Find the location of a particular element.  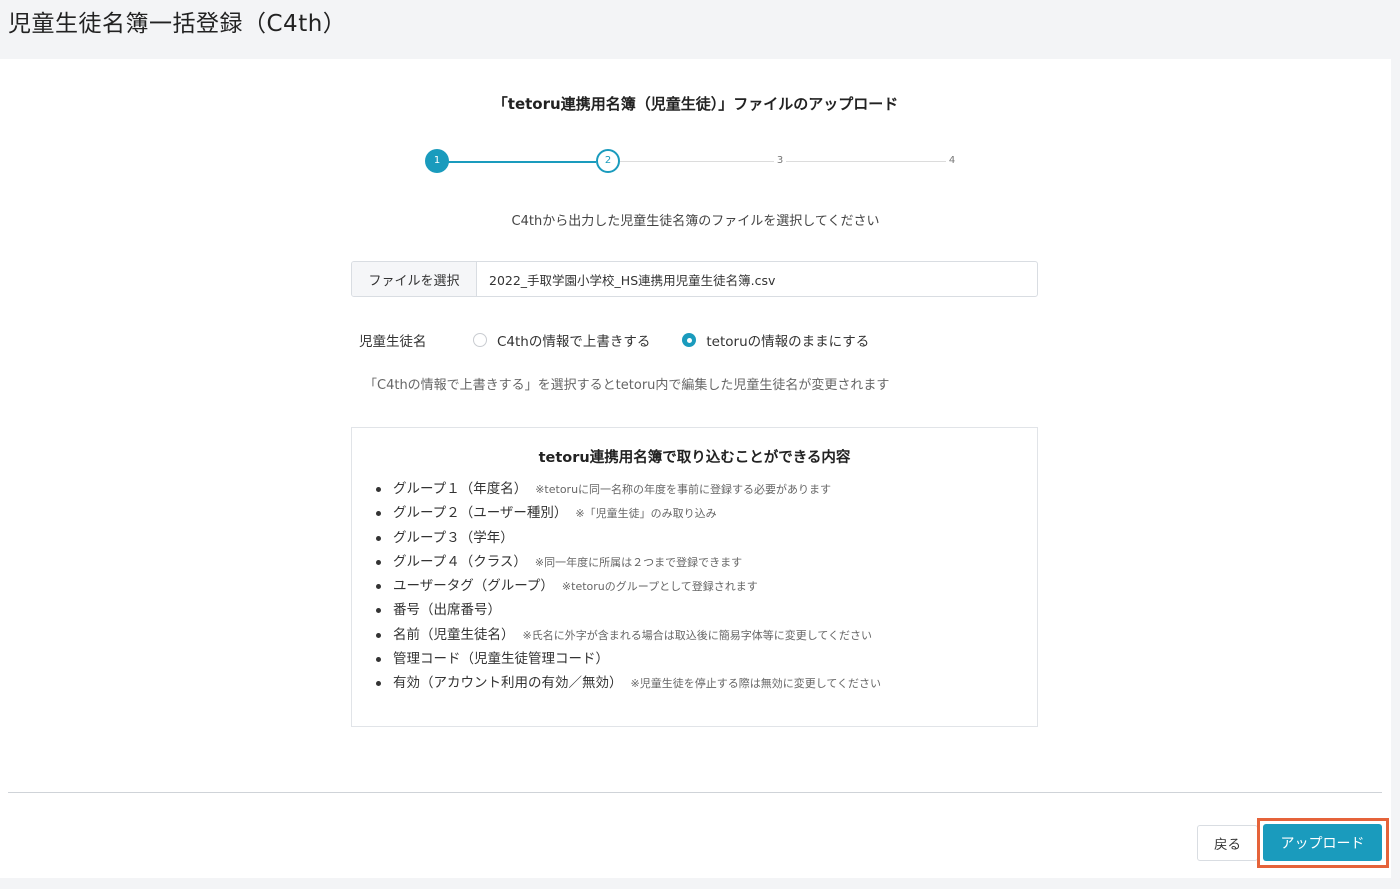

radio-checked-icon is located at coordinates (689, 340).